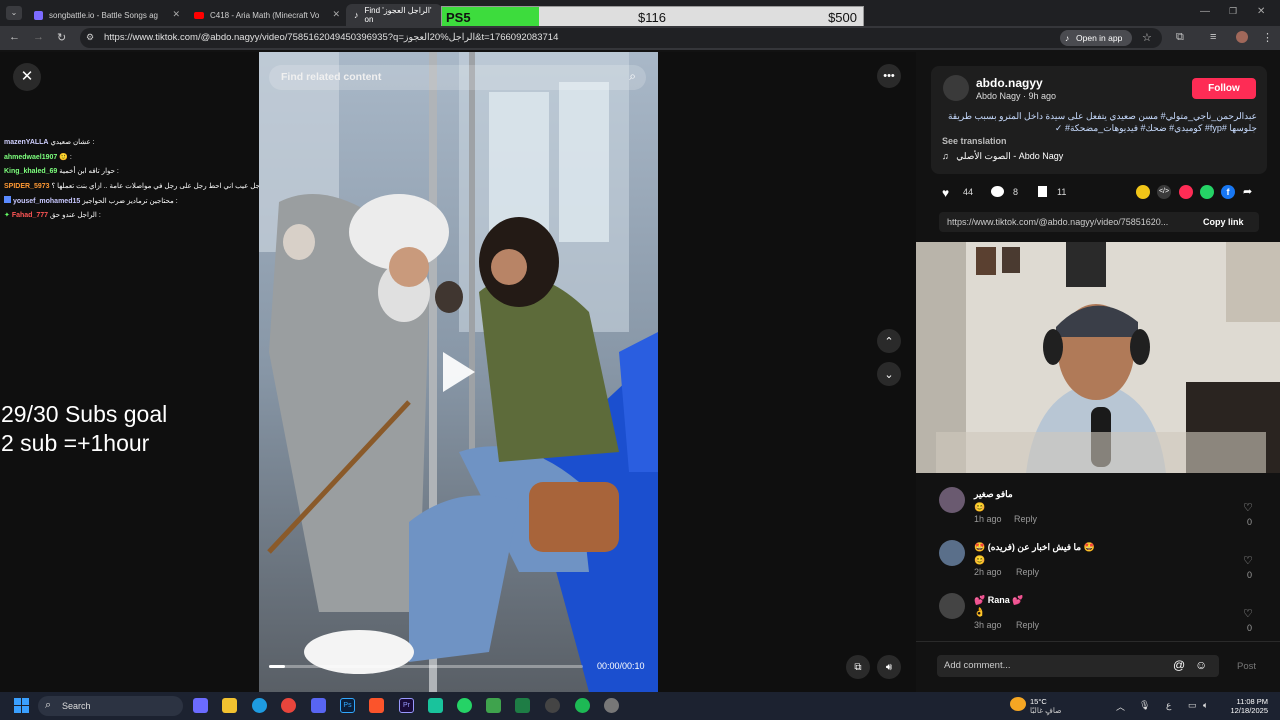 The width and height of the screenshot is (1280, 720). I want to click on video-time: 00:00/00:10, so click(621, 666).